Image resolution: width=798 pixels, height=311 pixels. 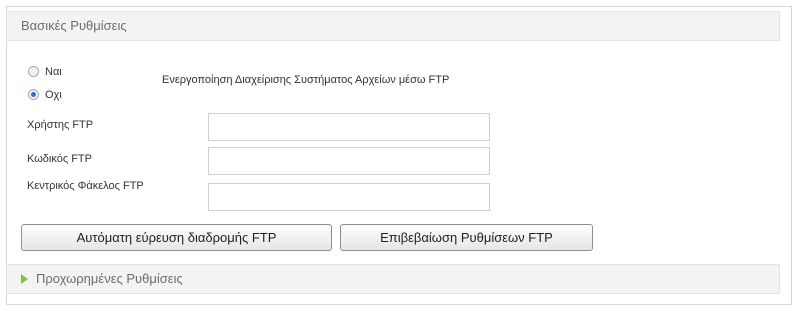 I want to click on ftp-enable-yes-radio, so click(x=33, y=71).